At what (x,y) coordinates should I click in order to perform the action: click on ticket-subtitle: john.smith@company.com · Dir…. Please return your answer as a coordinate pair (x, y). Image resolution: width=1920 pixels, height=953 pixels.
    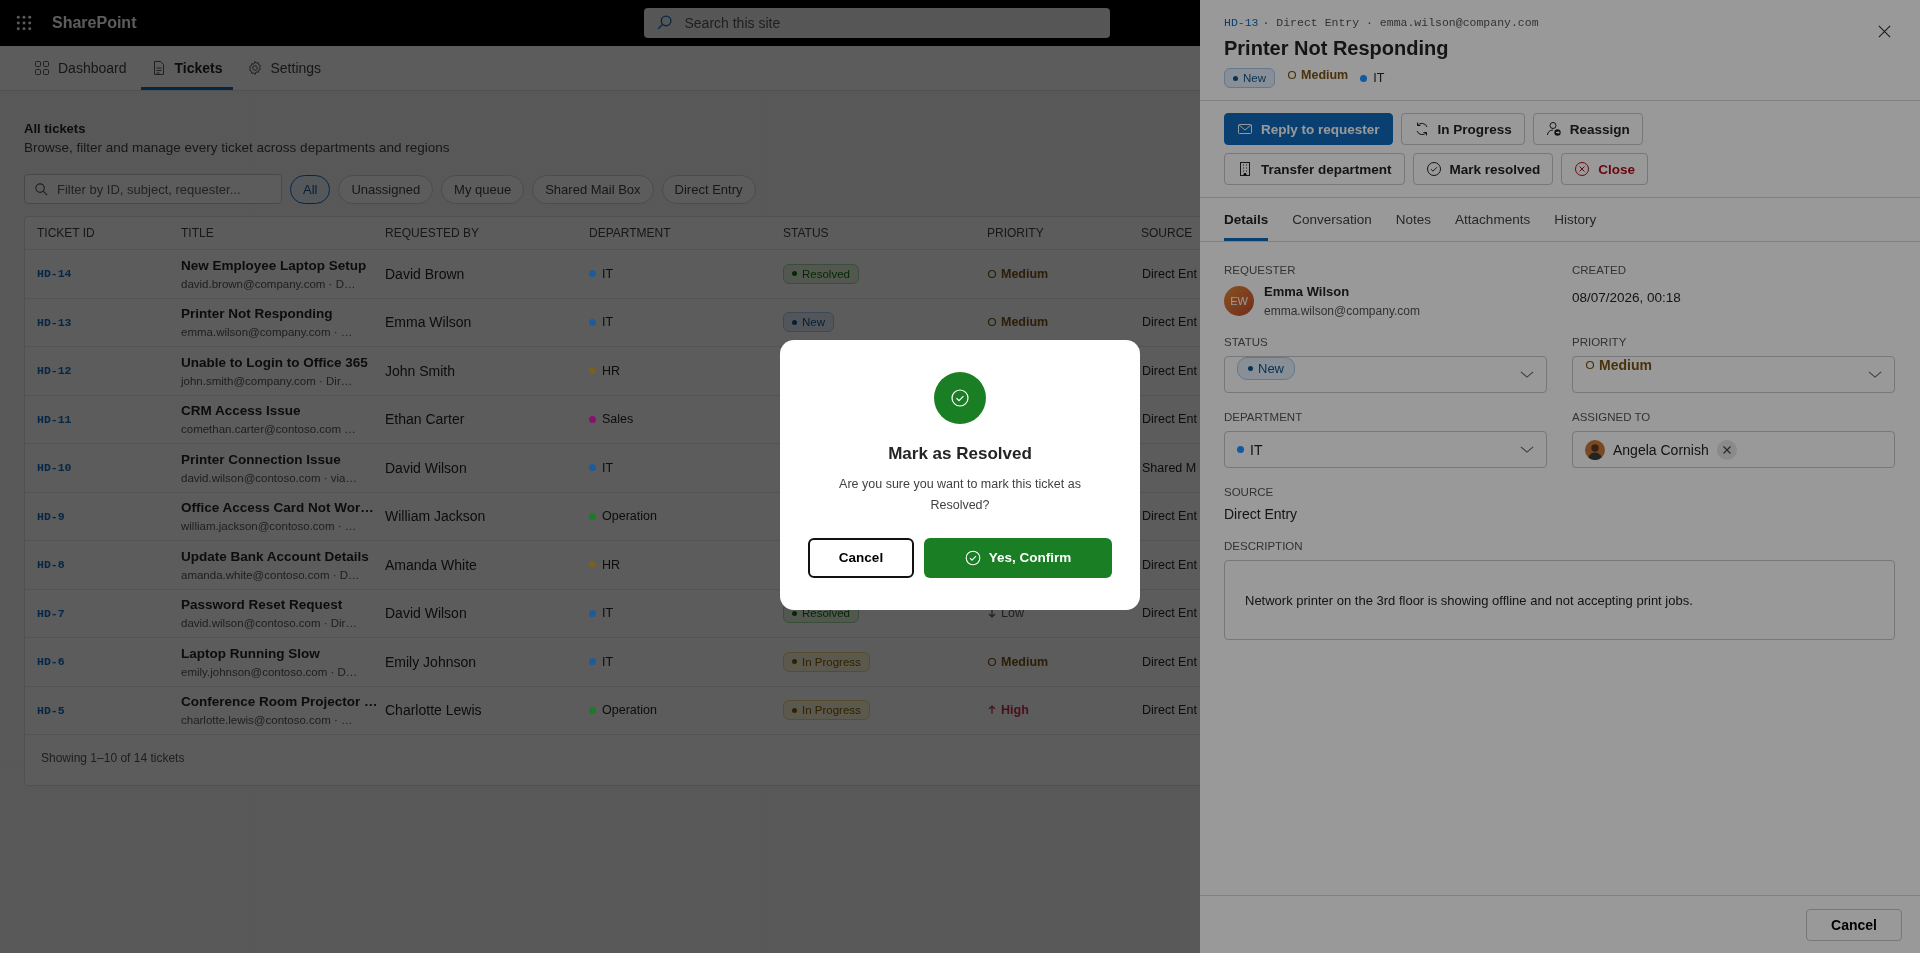
    Looking at the image, I should click on (267, 380).